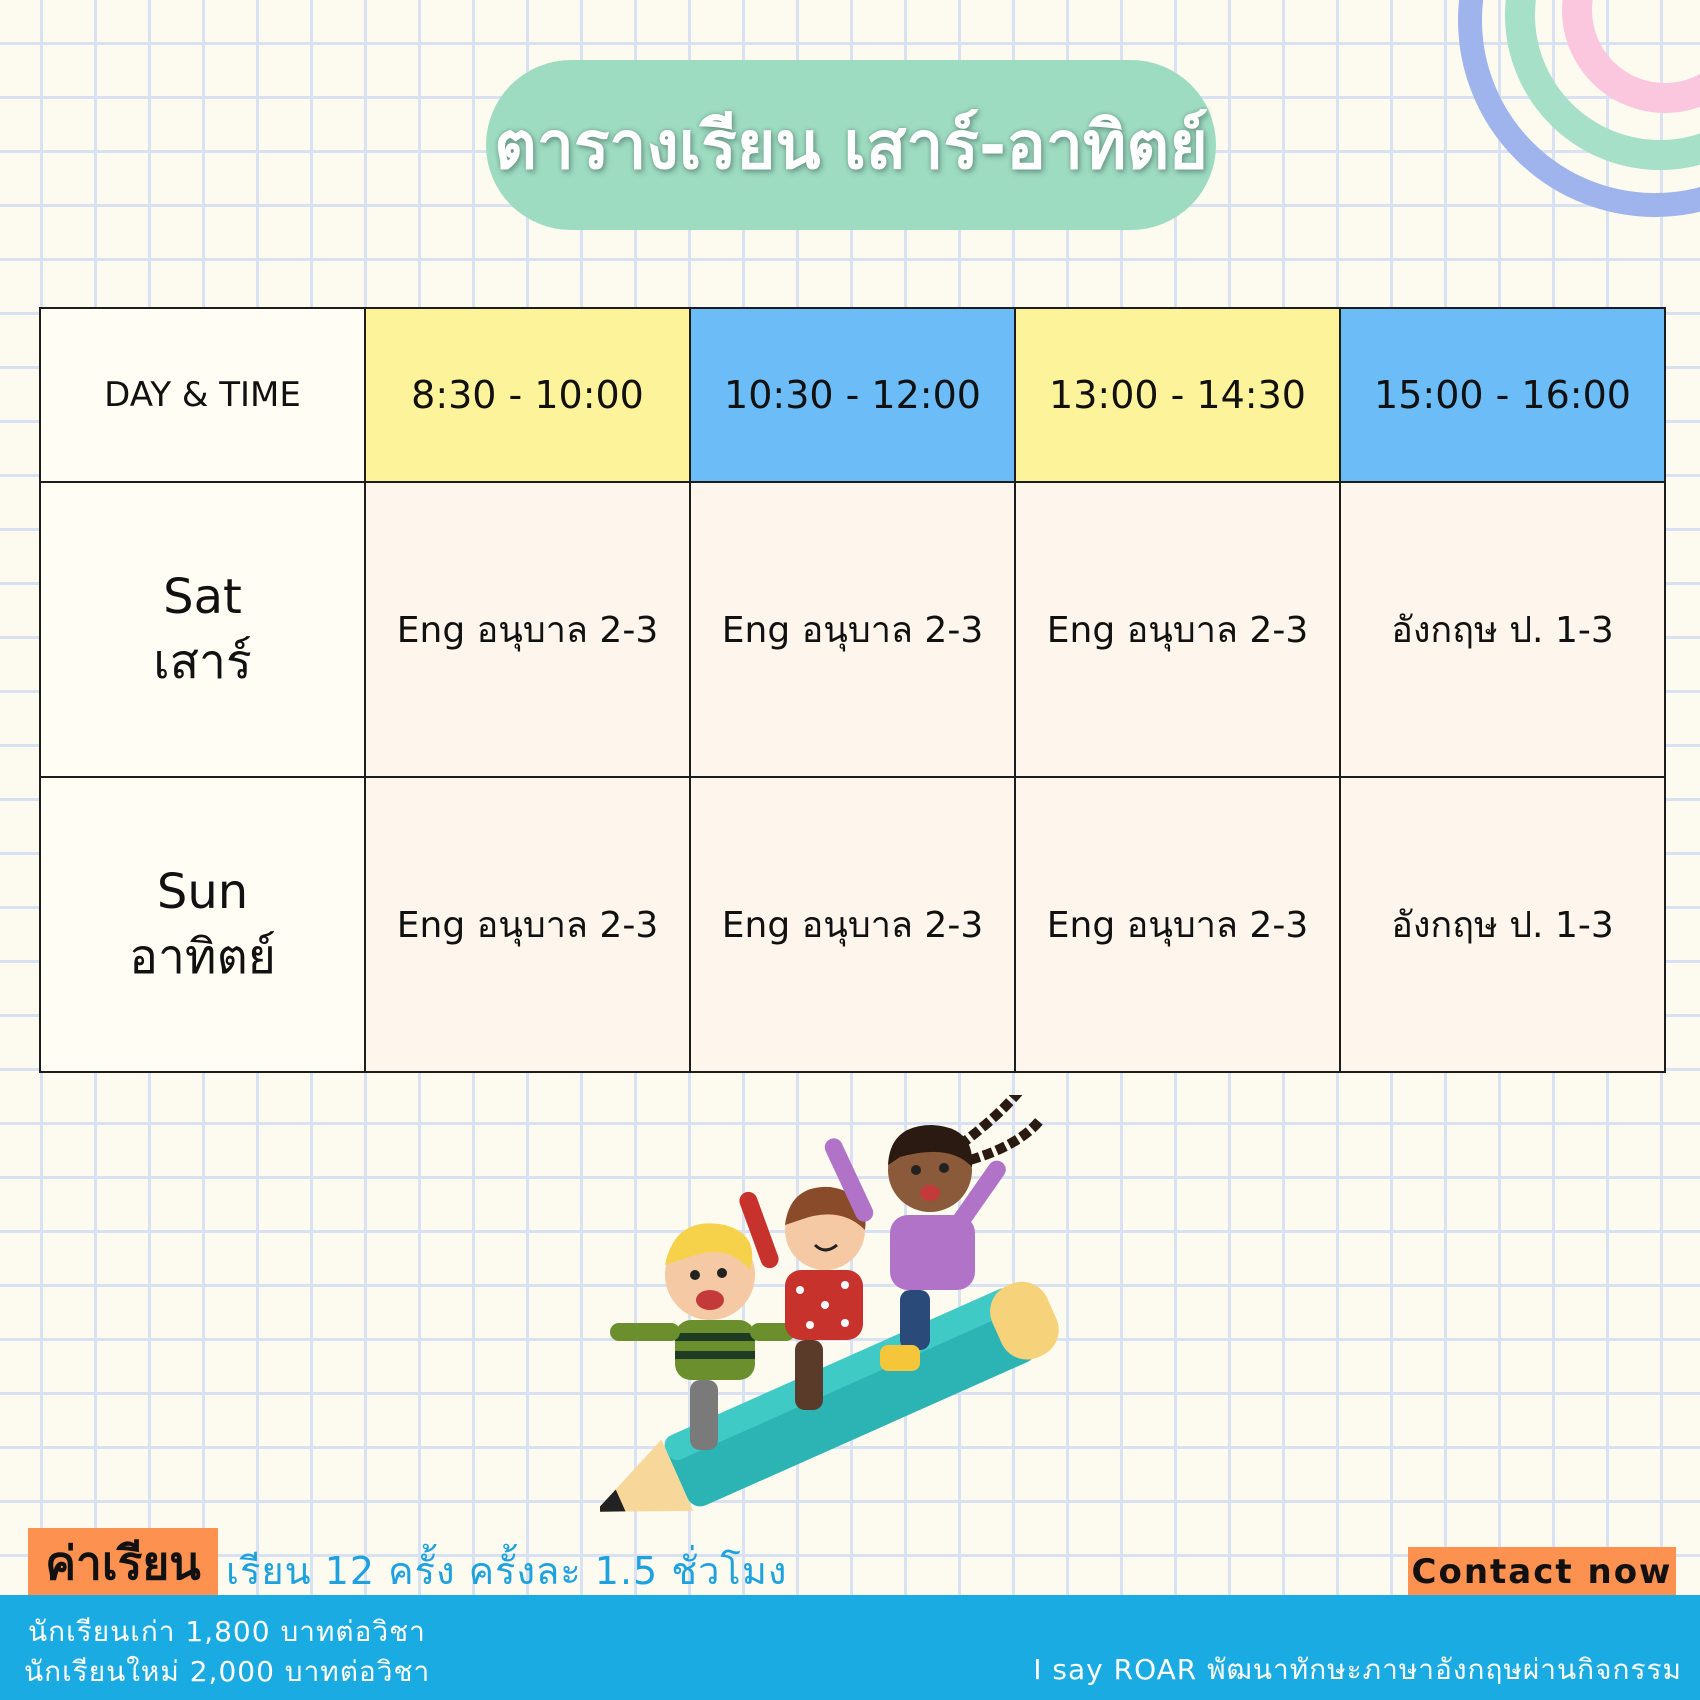 The image size is (1700, 1700). I want to click on day-label-en: Sun, so click(202, 891).